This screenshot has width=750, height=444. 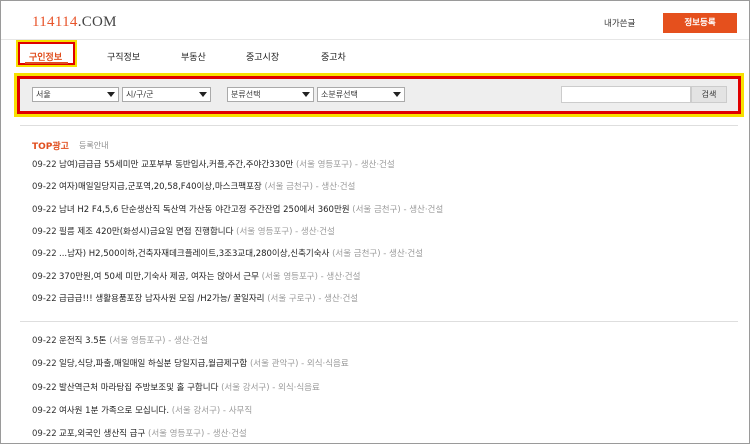 I want to click on top-ads-title: TOP광고, so click(x=50, y=147).